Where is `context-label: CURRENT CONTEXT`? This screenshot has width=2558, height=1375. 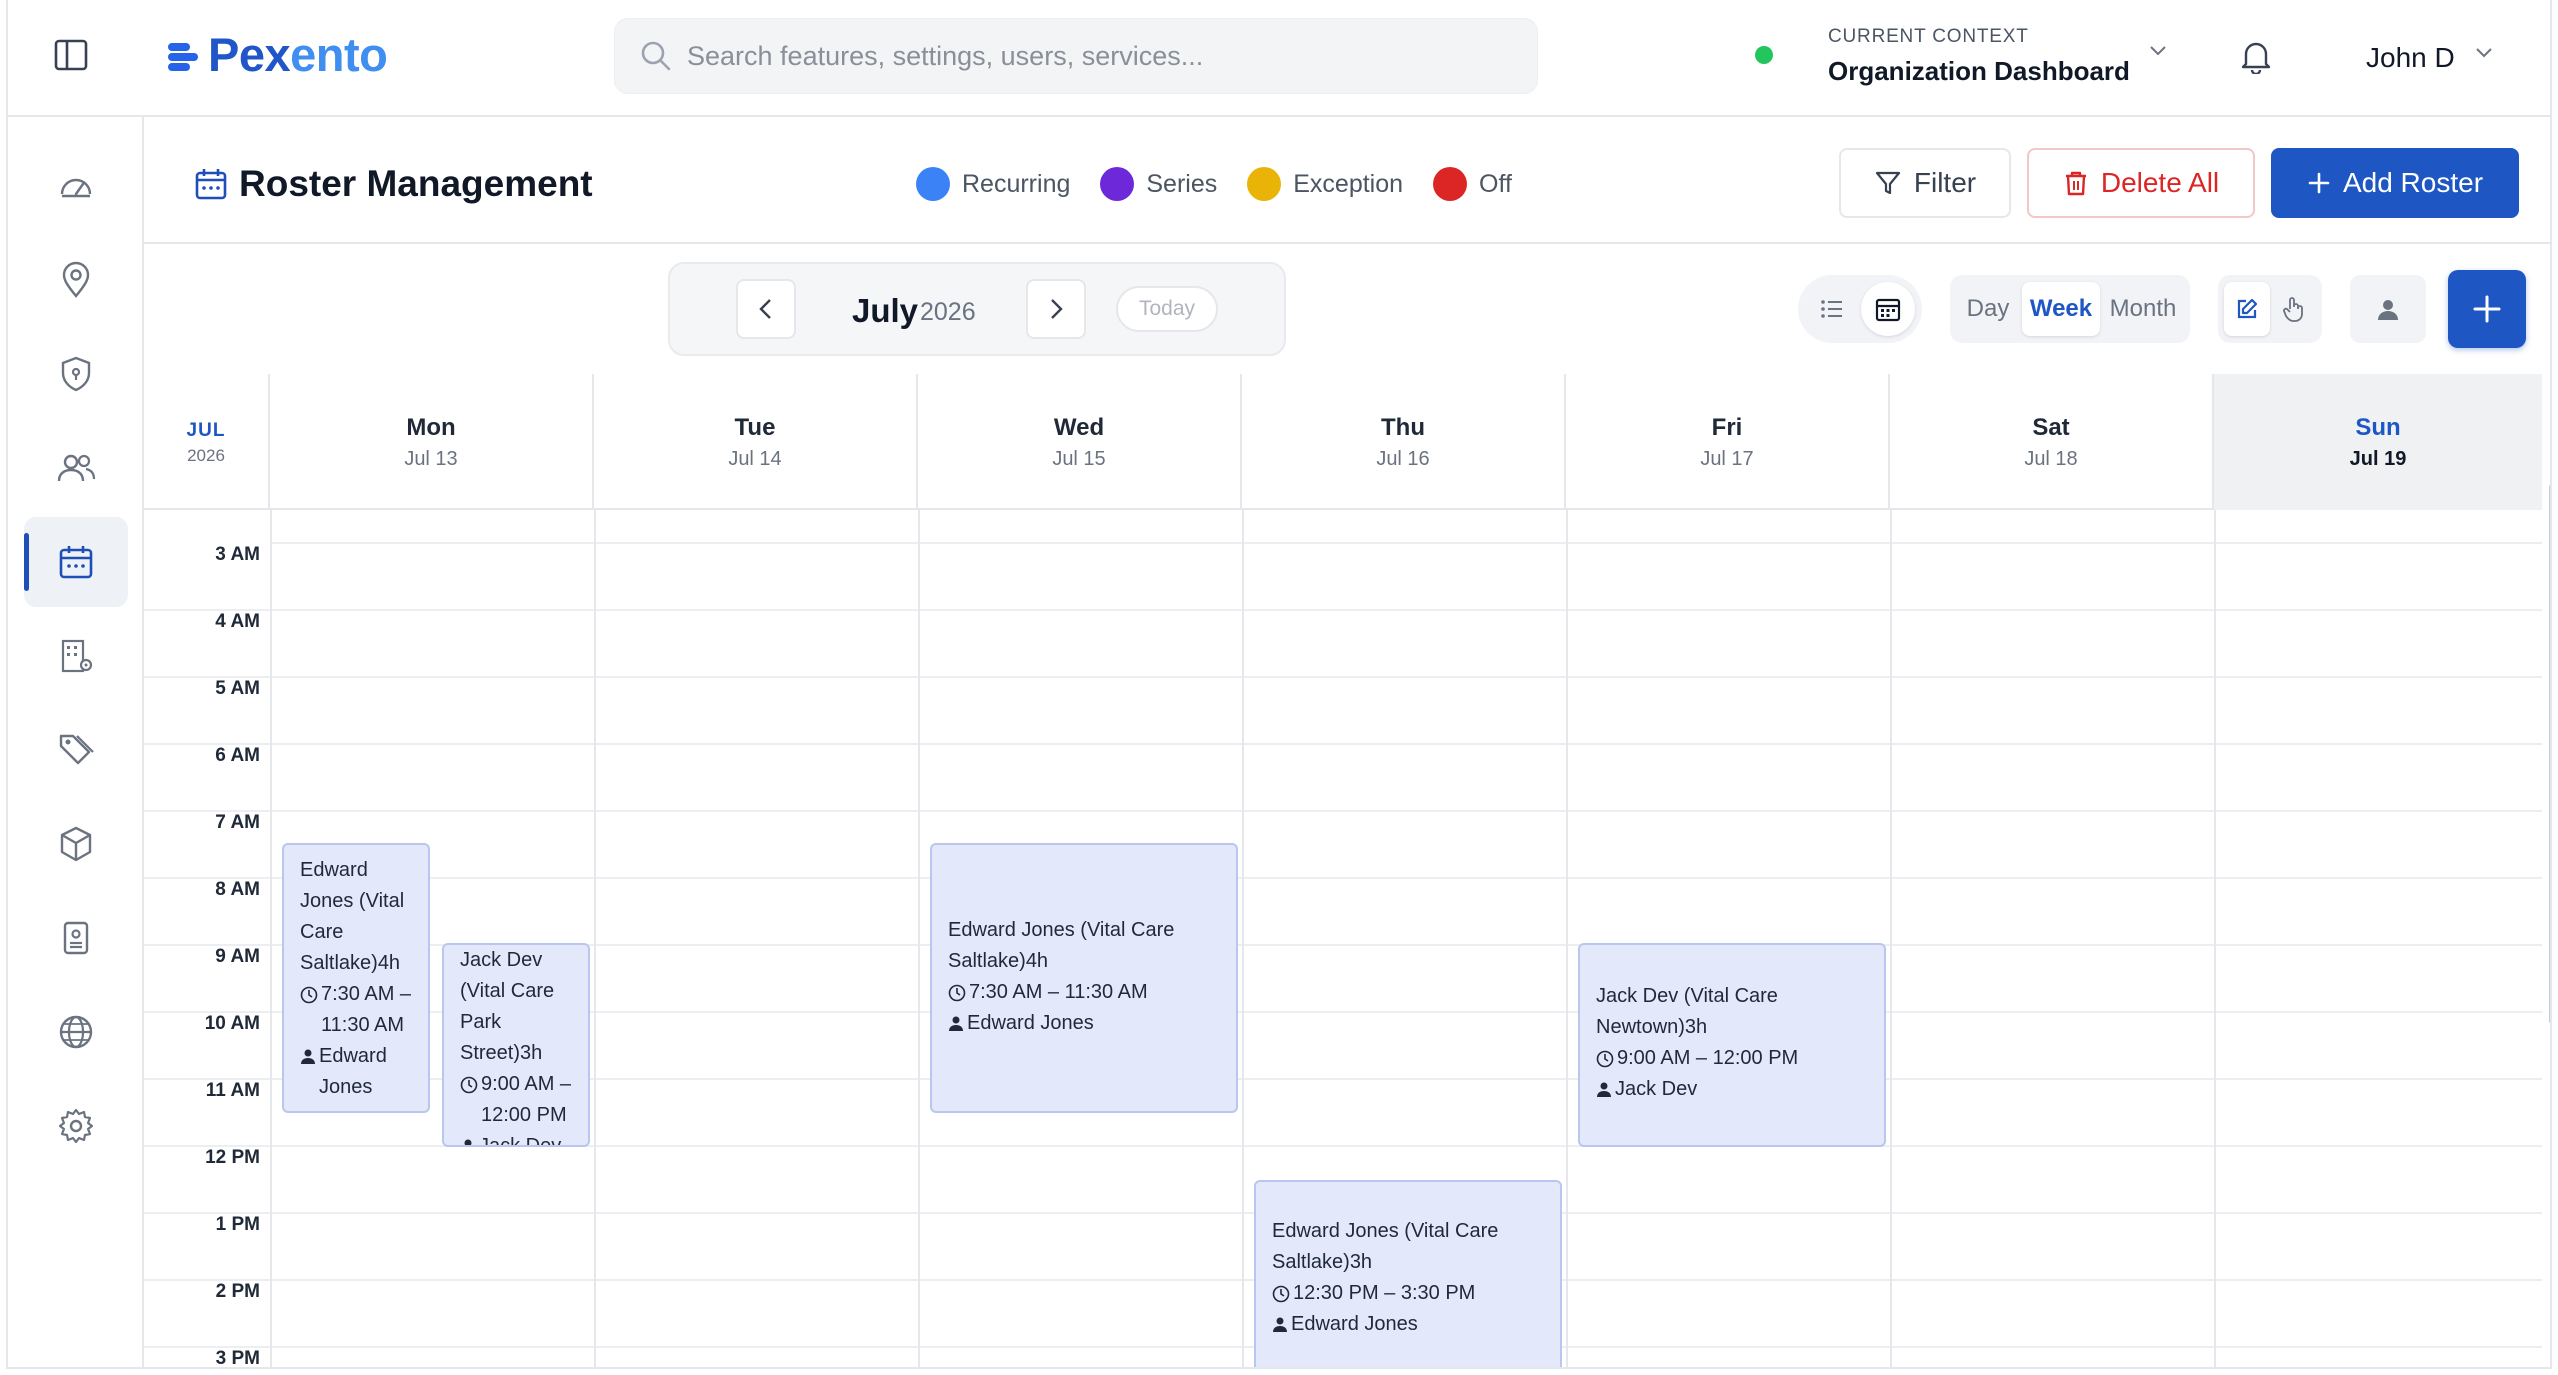 context-label: CURRENT CONTEXT is located at coordinates (1928, 36).